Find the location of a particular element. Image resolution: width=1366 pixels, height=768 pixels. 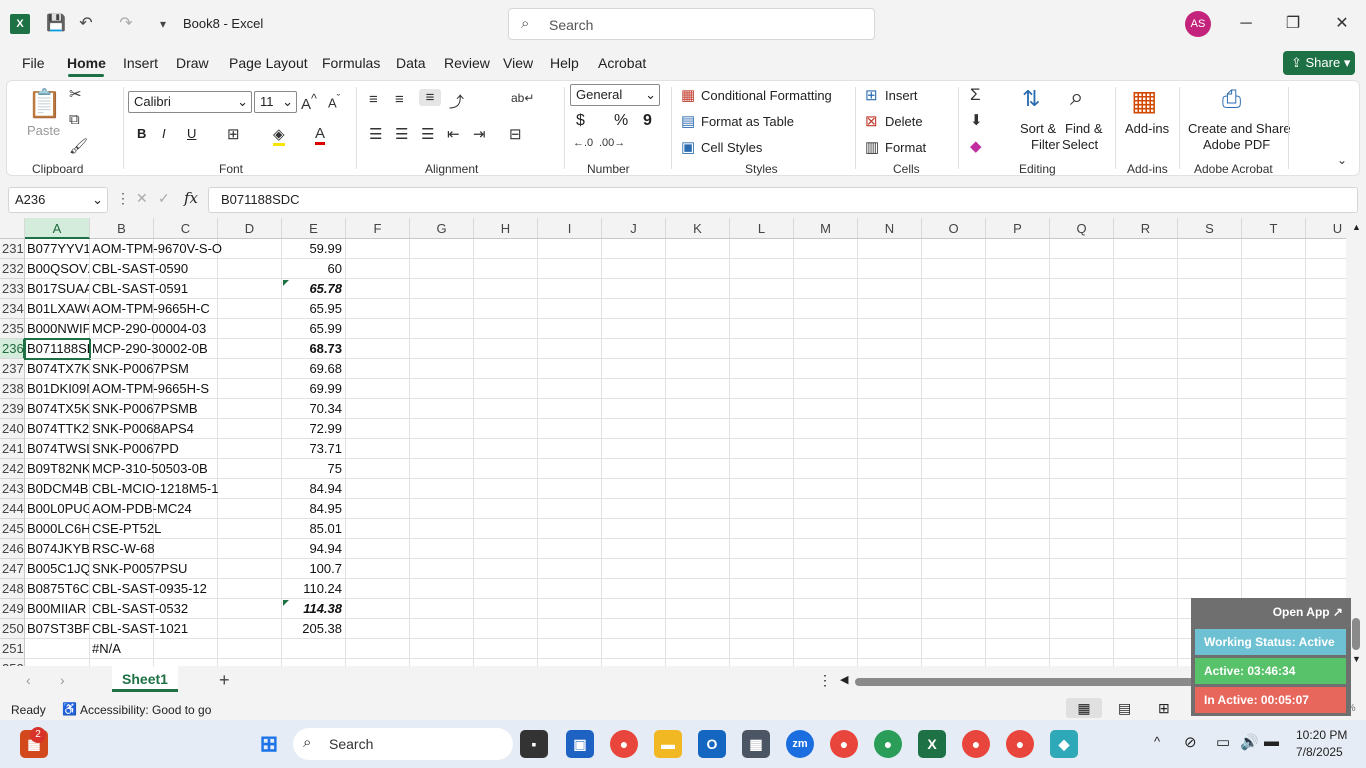

find-select-label-1: Find & is located at coordinates (1084, 128).